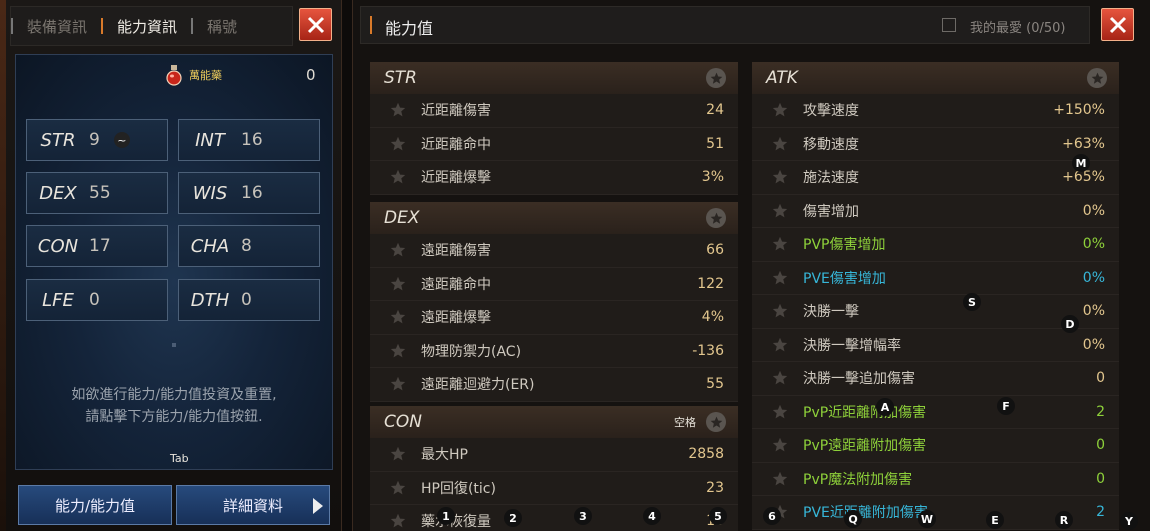 The width and height of the screenshot is (1150, 531). Describe the element at coordinates (554, 385) in the screenshot. I see `stat-row: 遠距離迴避力(ER) 55` at that location.